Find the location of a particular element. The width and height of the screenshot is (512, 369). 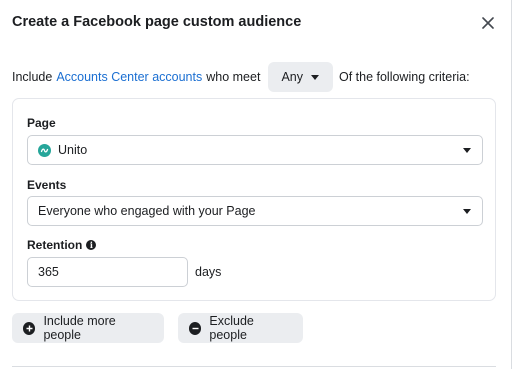

page-label: Page is located at coordinates (41, 123).